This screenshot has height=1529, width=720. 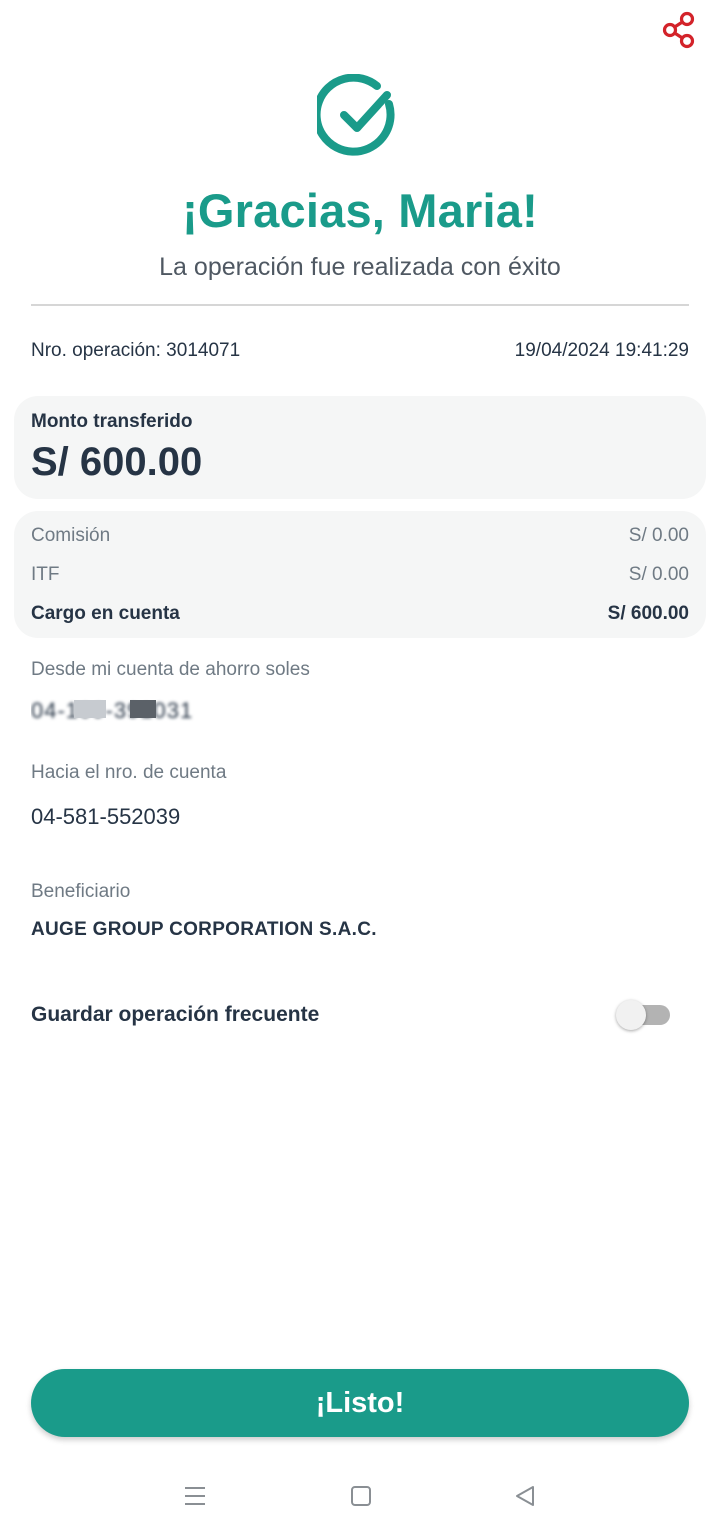 What do you see at coordinates (106, 816) in the screenshot?
I see `destination-account-value: 04-581-552039` at bounding box center [106, 816].